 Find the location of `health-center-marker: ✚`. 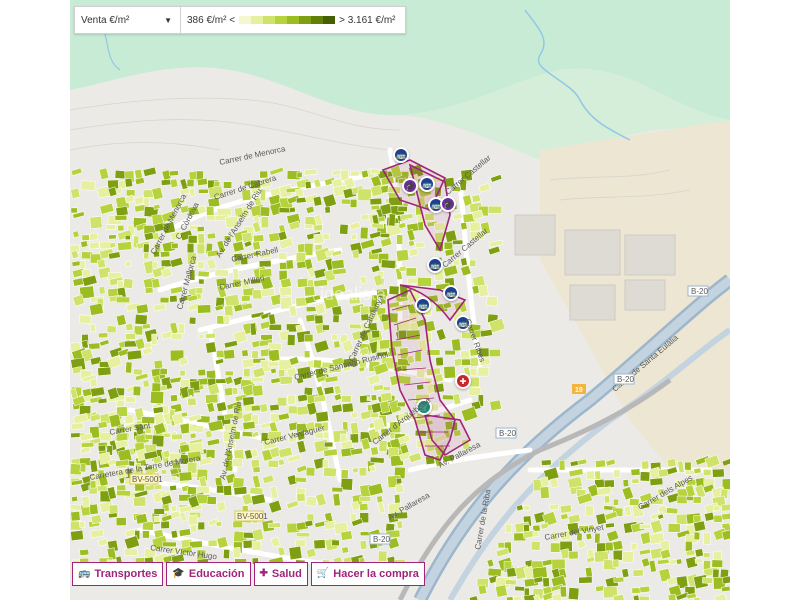

health-center-marker: ✚ is located at coordinates (463, 381).